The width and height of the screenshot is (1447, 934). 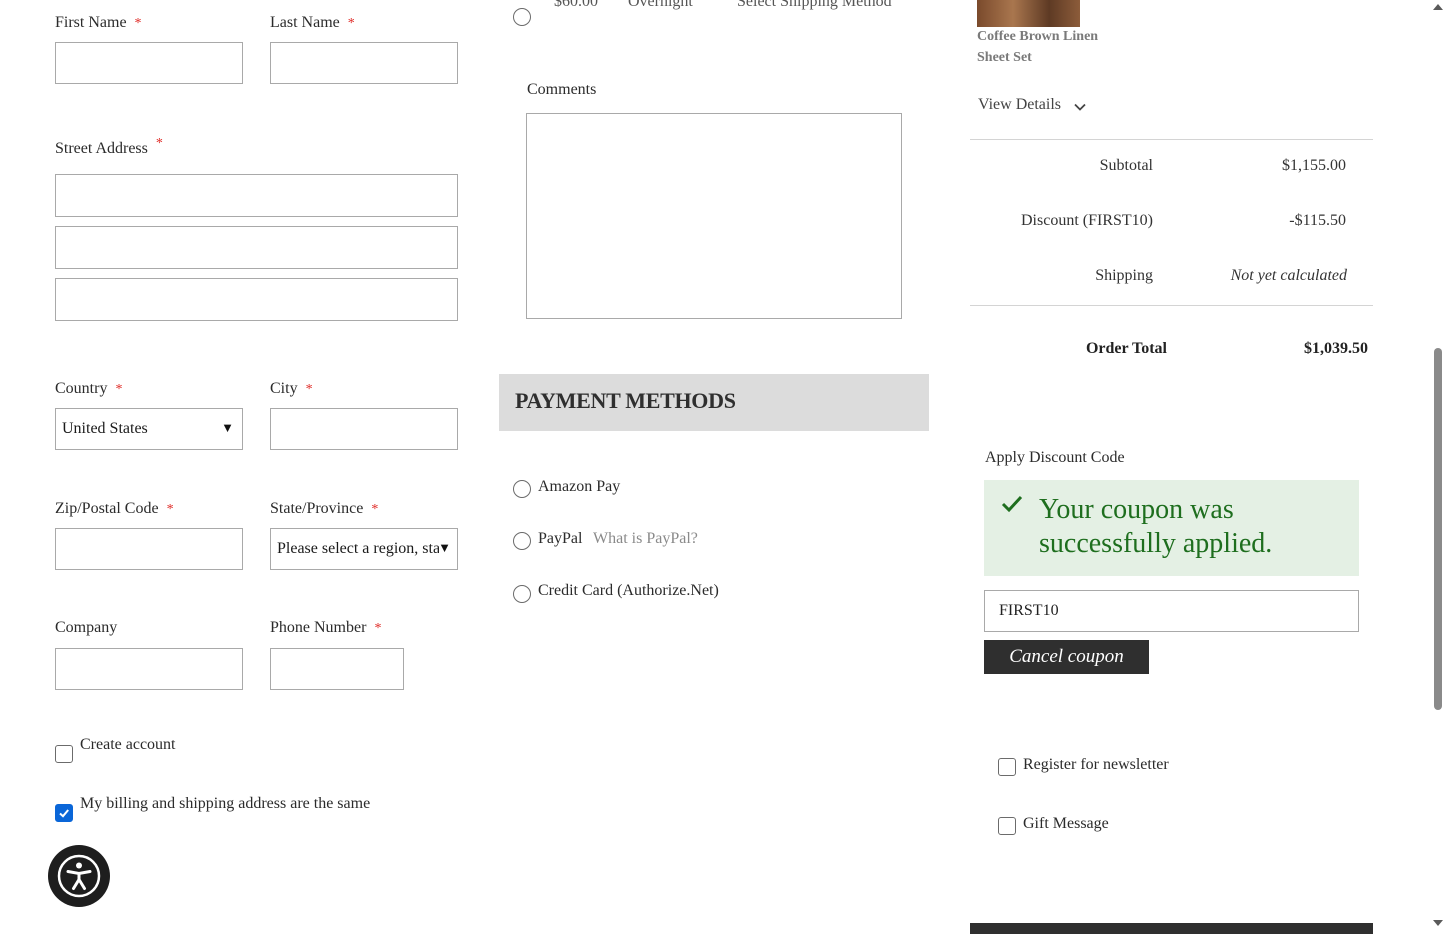 I want to click on newsletter-checkbox, so click(x=1007, y=767).